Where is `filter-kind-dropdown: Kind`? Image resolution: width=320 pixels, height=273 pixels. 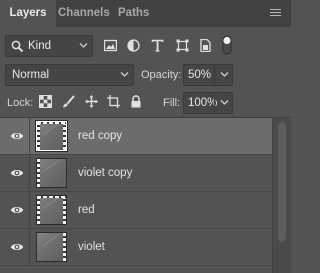
filter-kind-dropdown: Kind is located at coordinates (49, 46).